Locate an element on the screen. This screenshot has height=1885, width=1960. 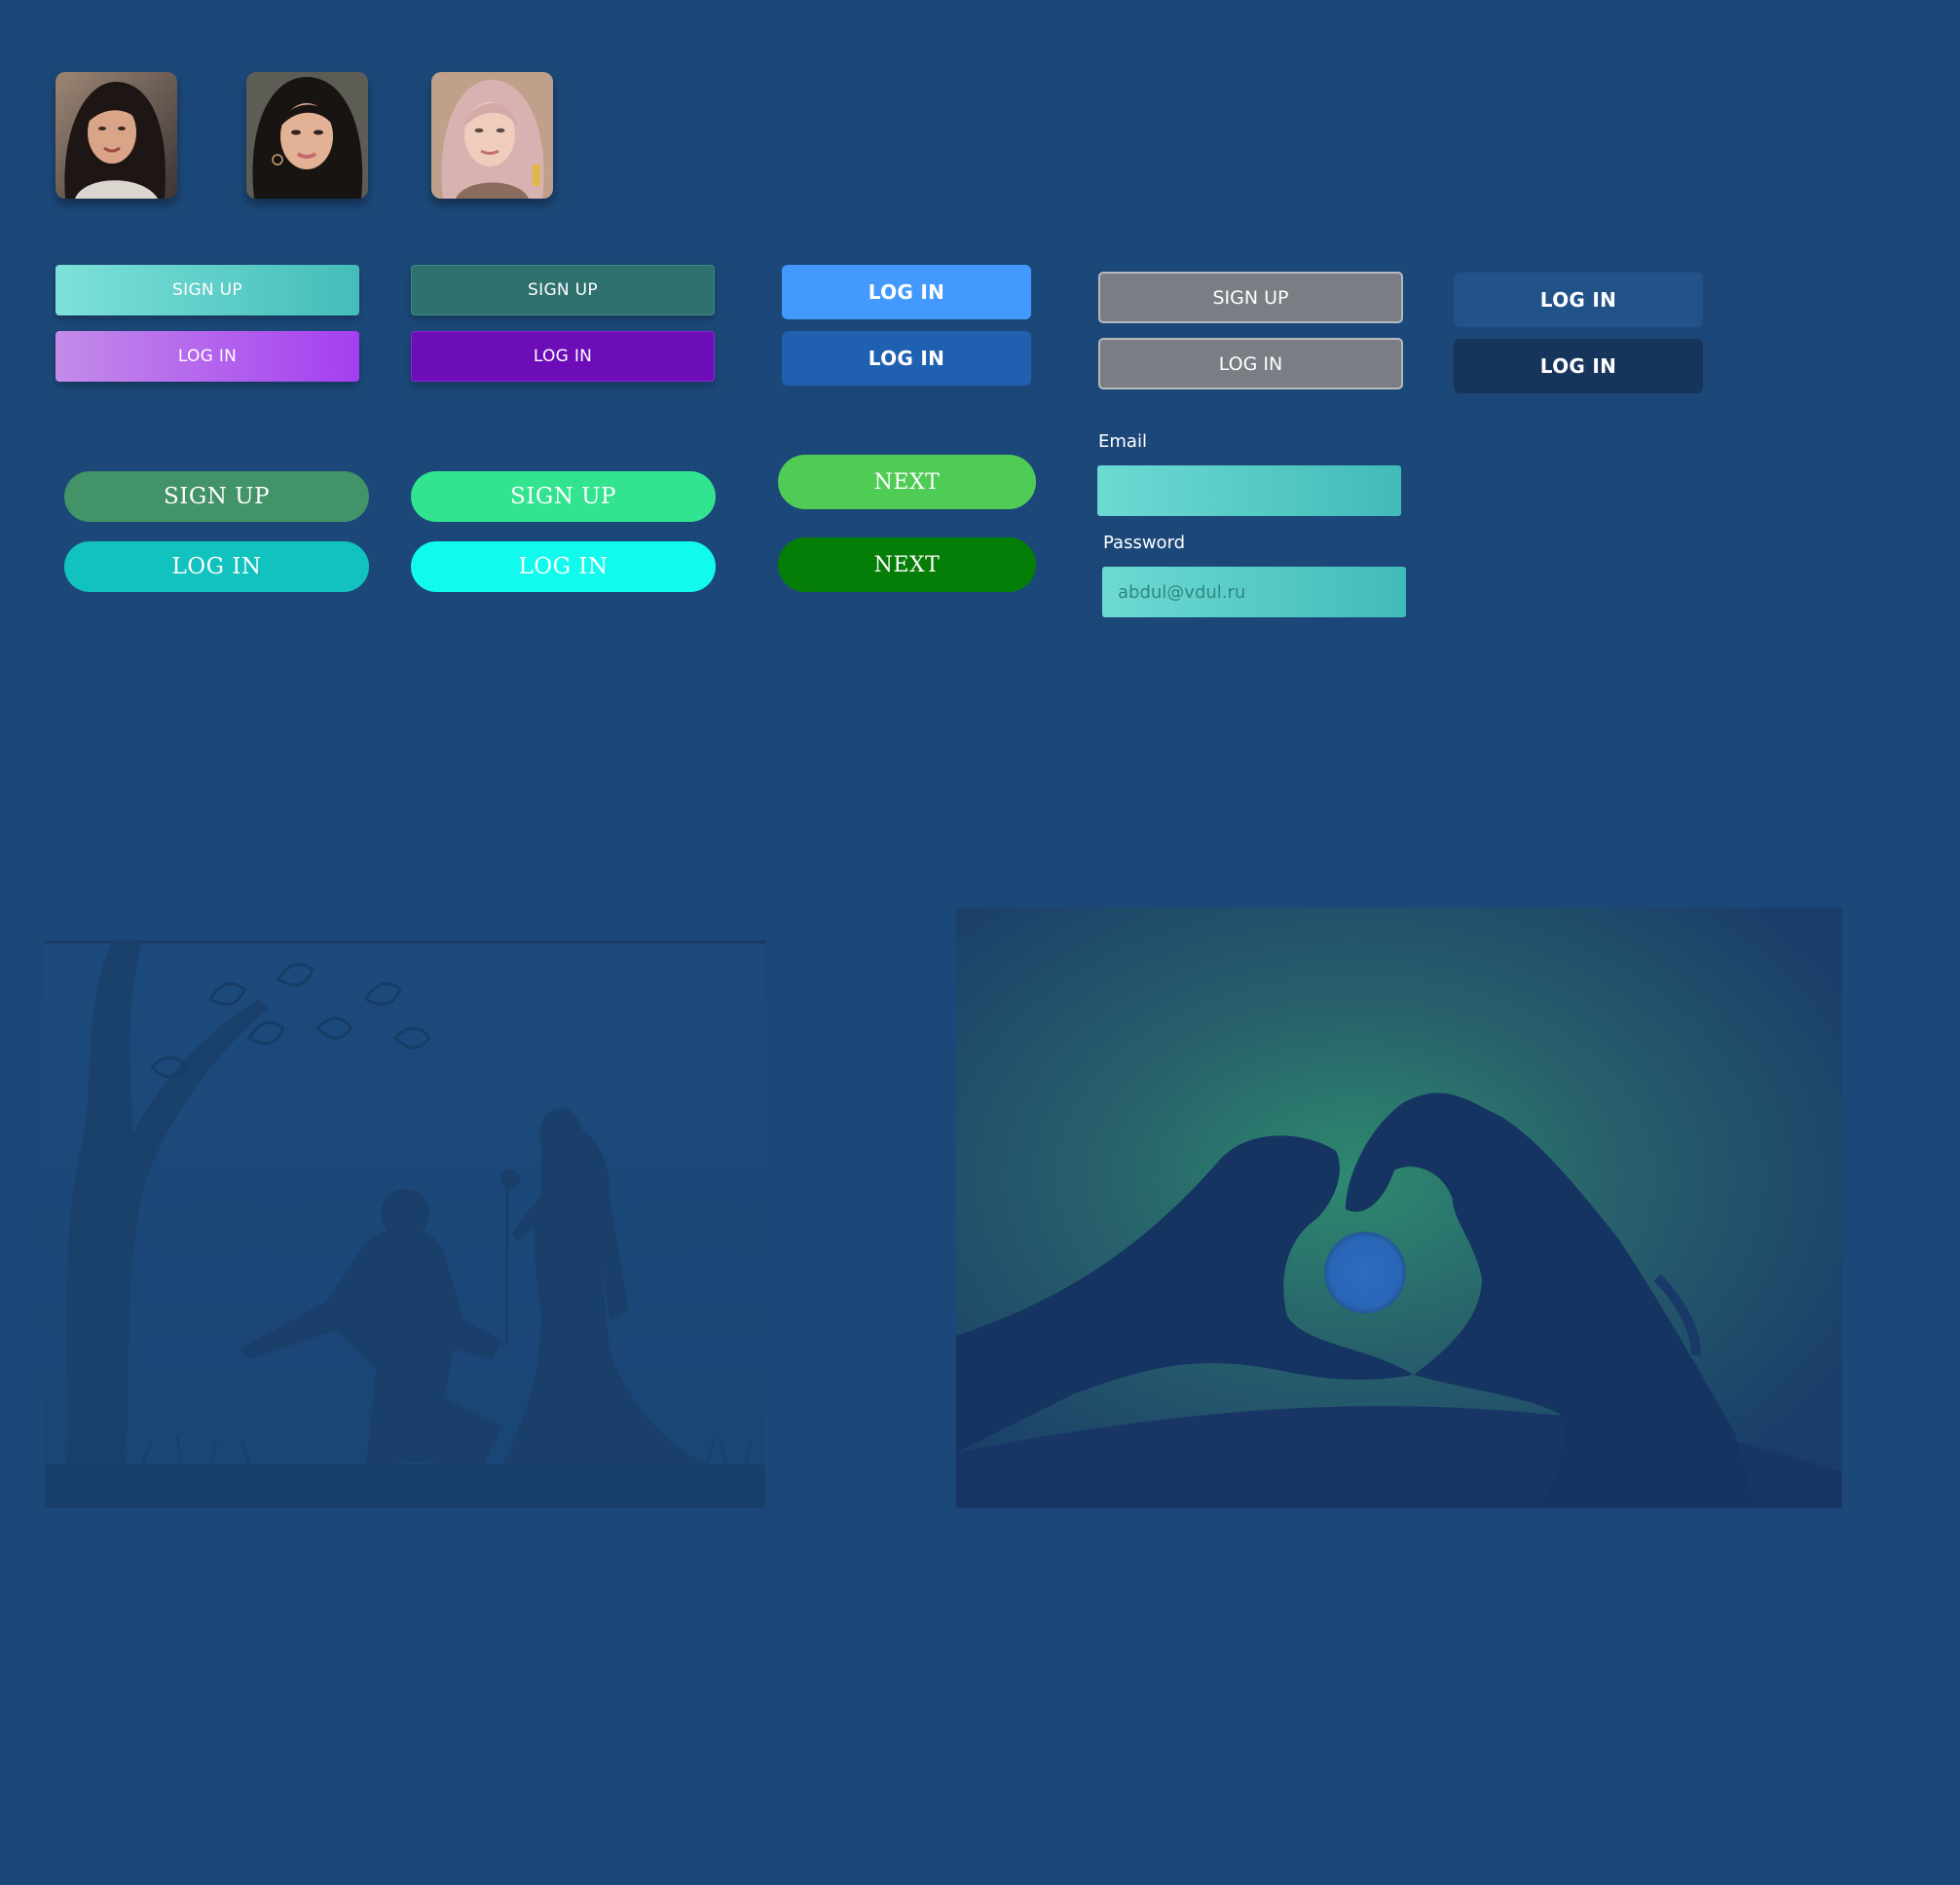
woman-avatar-3-image is located at coordinates (492, 135).